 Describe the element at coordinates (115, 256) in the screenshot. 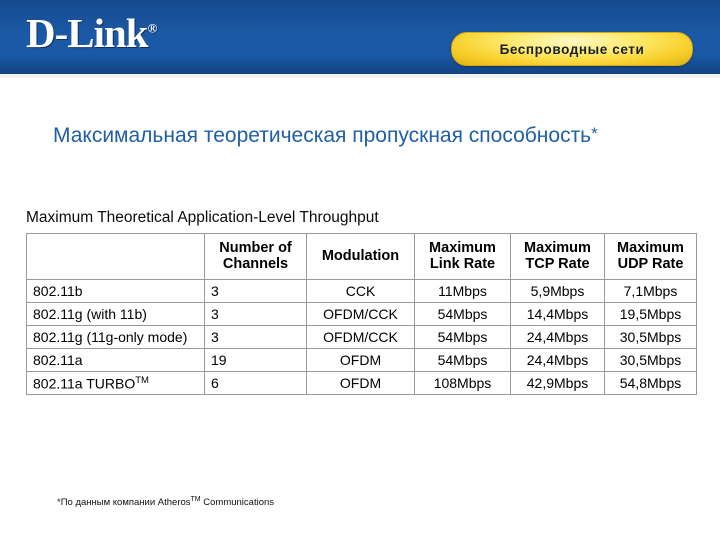

I see `table-header-cell-standard` at that location.